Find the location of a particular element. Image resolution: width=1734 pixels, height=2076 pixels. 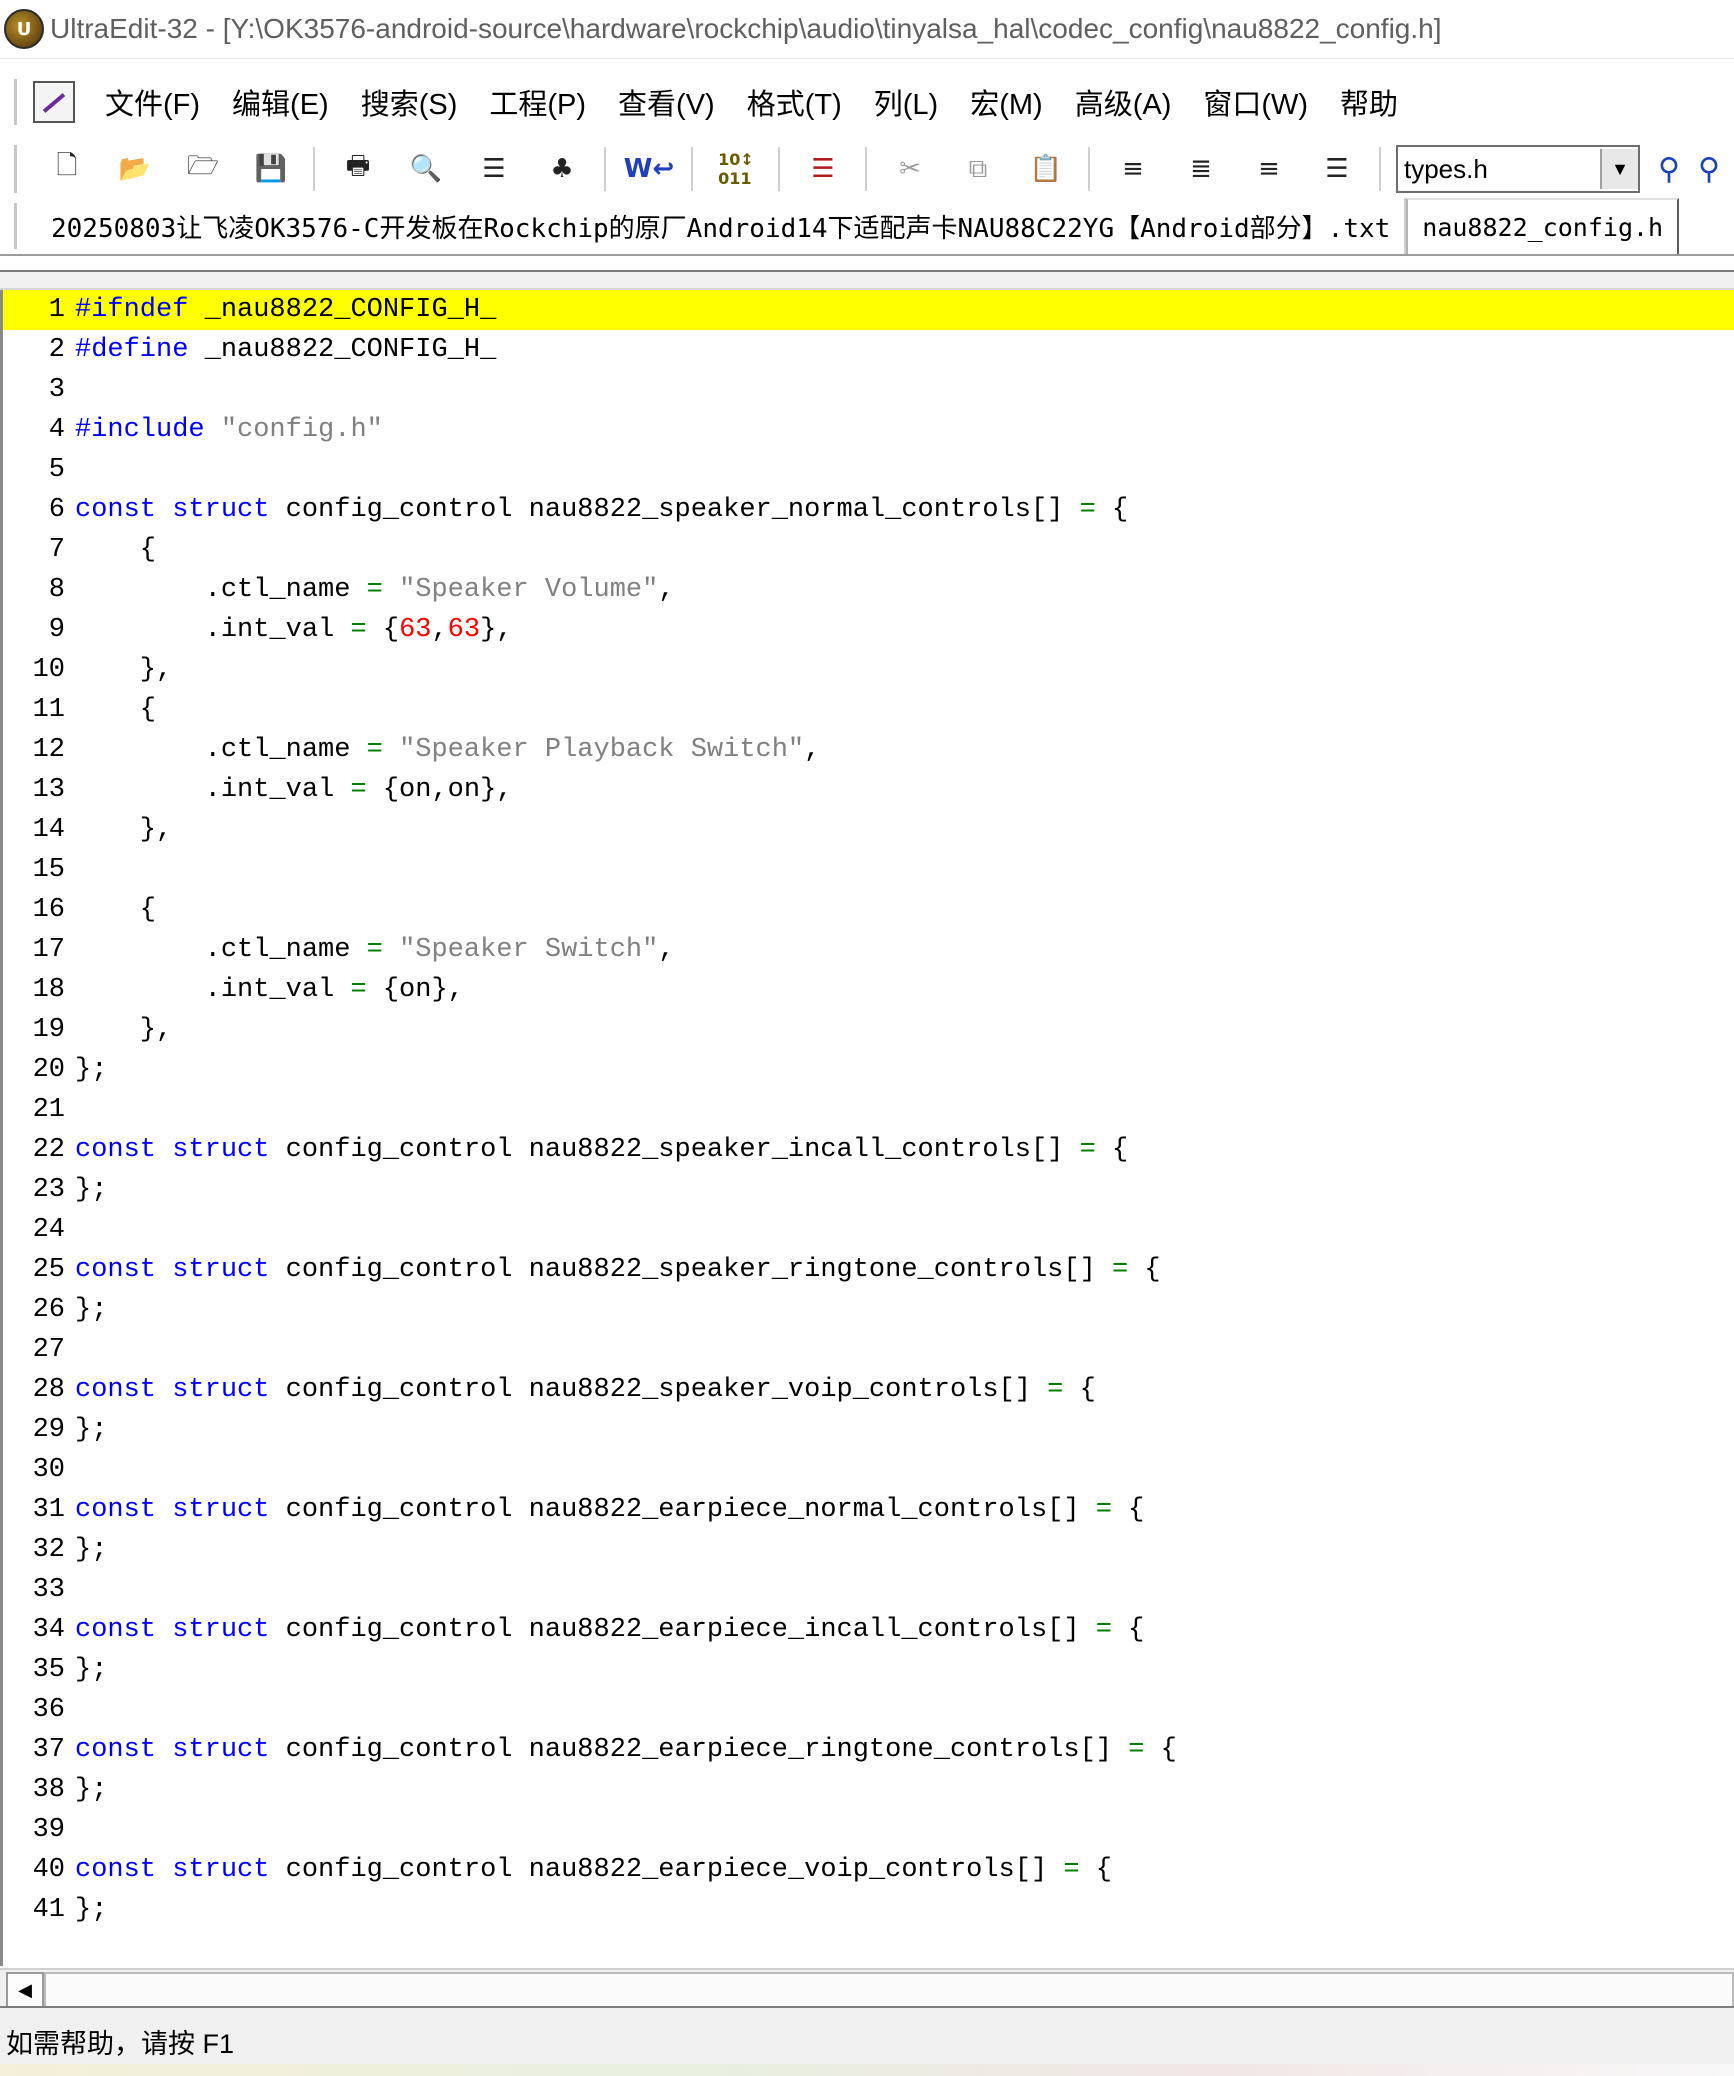

code-line: 13 .int_val = {on,on}, is located at coordinates (868, 790).